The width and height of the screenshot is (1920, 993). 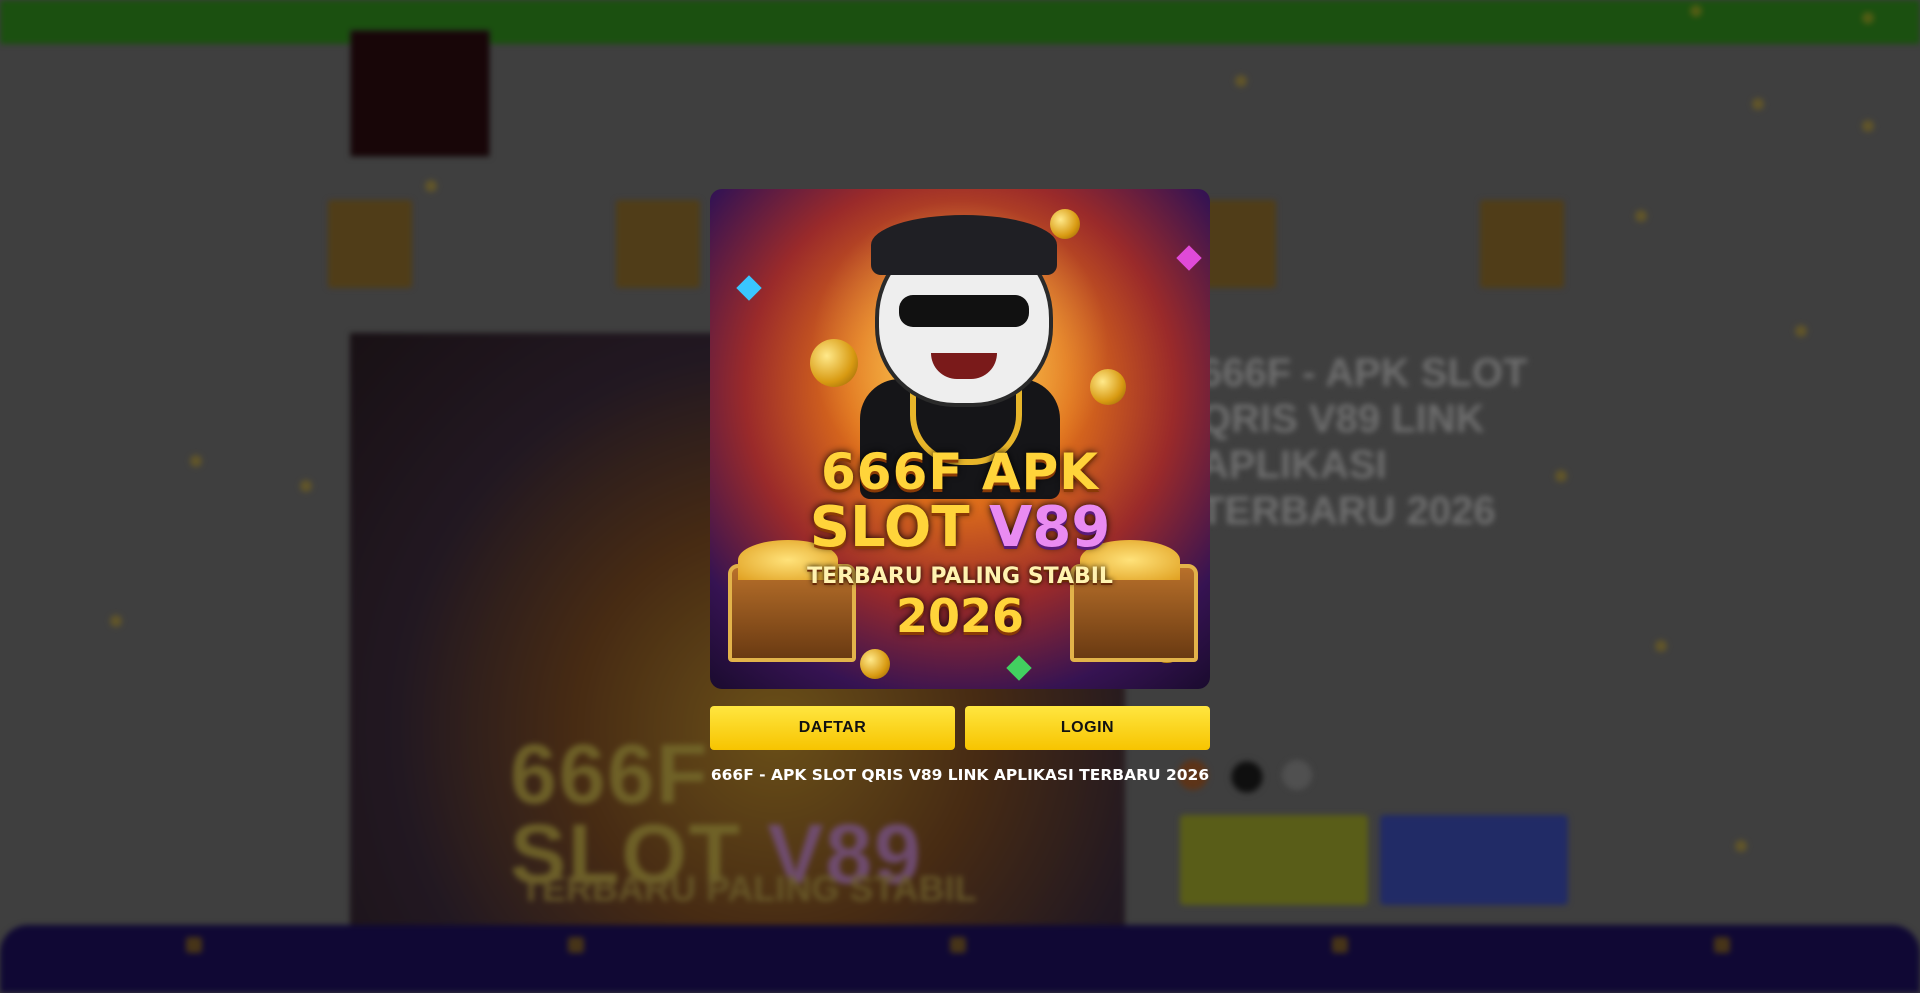 I want to click on poster-title-line2: SLOT V89, so click(x=960, y=527).